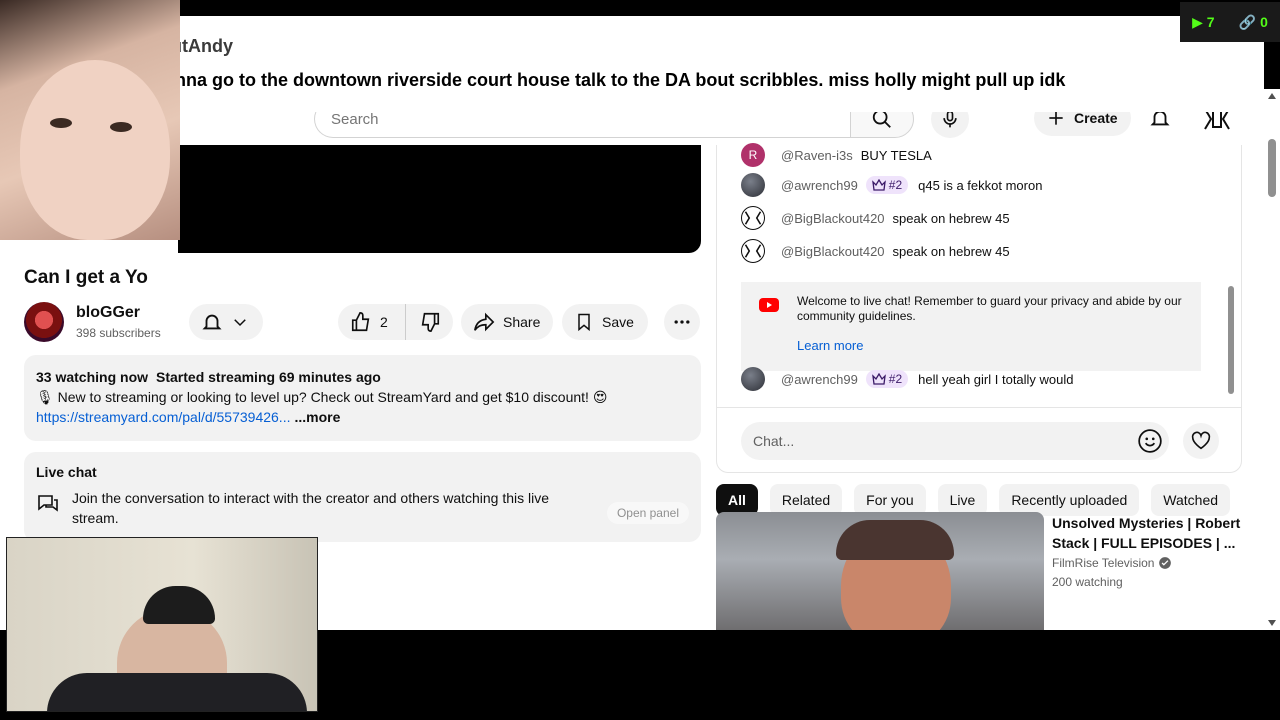 Image resolution: width=1280 pixels, height=720 pixels. I want to click on recommendation-thumbnail, so click(880, 571).